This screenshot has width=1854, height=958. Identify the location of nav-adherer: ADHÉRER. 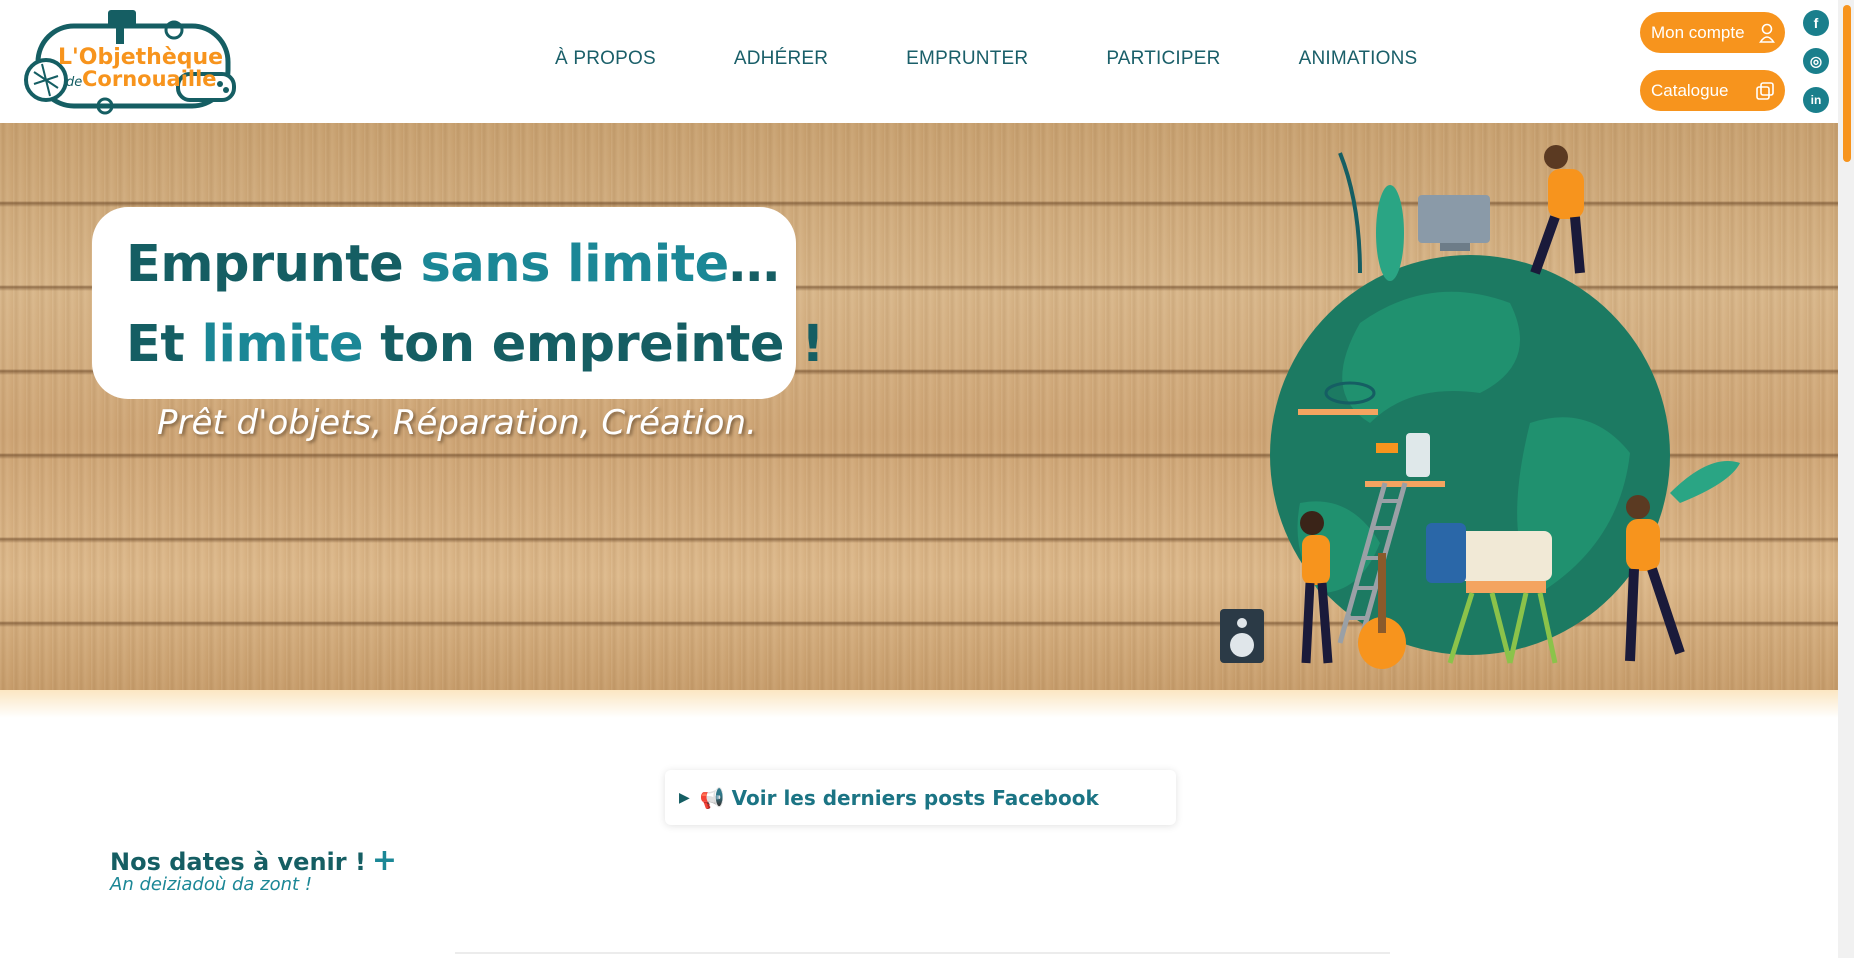
(781, 59).